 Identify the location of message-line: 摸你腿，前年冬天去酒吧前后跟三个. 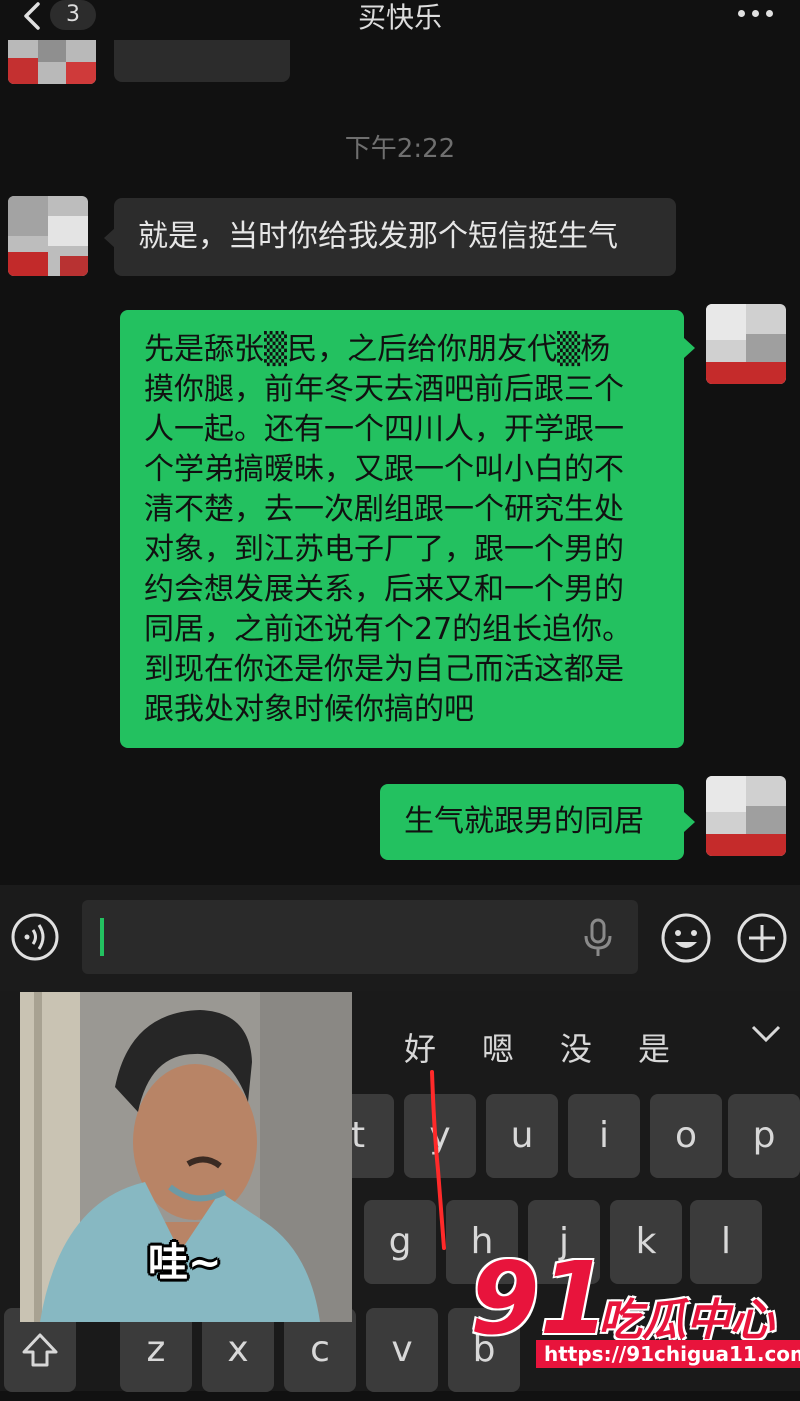
(384, 389).